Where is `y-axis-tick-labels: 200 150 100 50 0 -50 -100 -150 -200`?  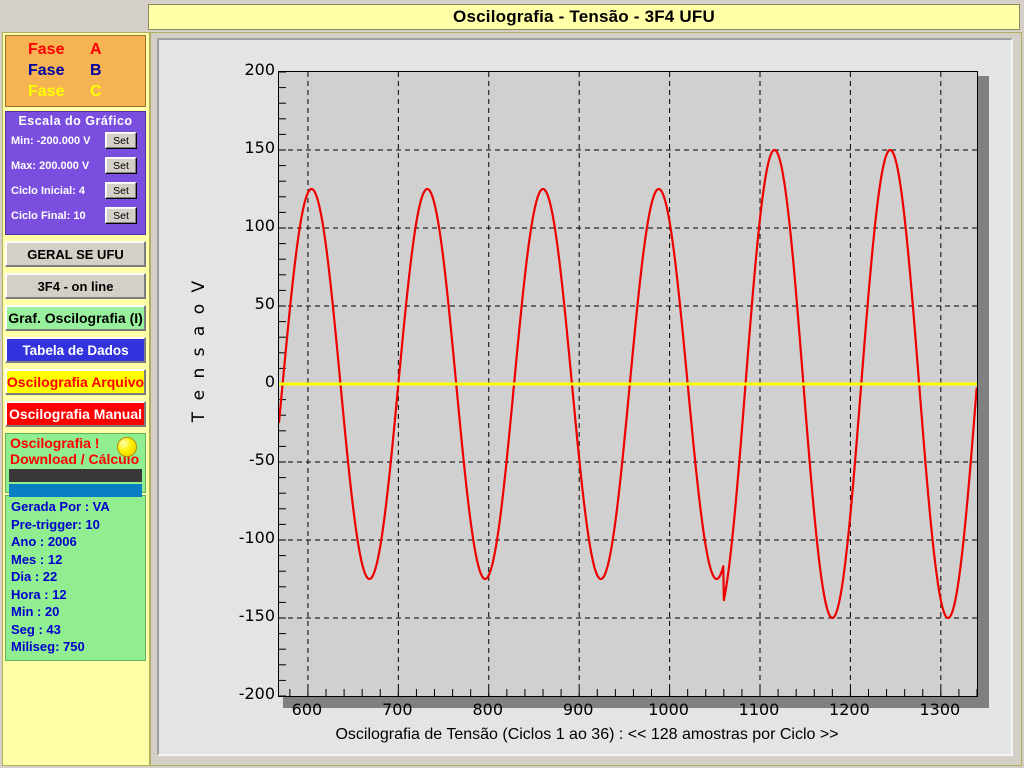 y-axis-tick-labels: 200 150 100 50 0 -50 -100 -150 -200 is located at coordinates (239, 399).